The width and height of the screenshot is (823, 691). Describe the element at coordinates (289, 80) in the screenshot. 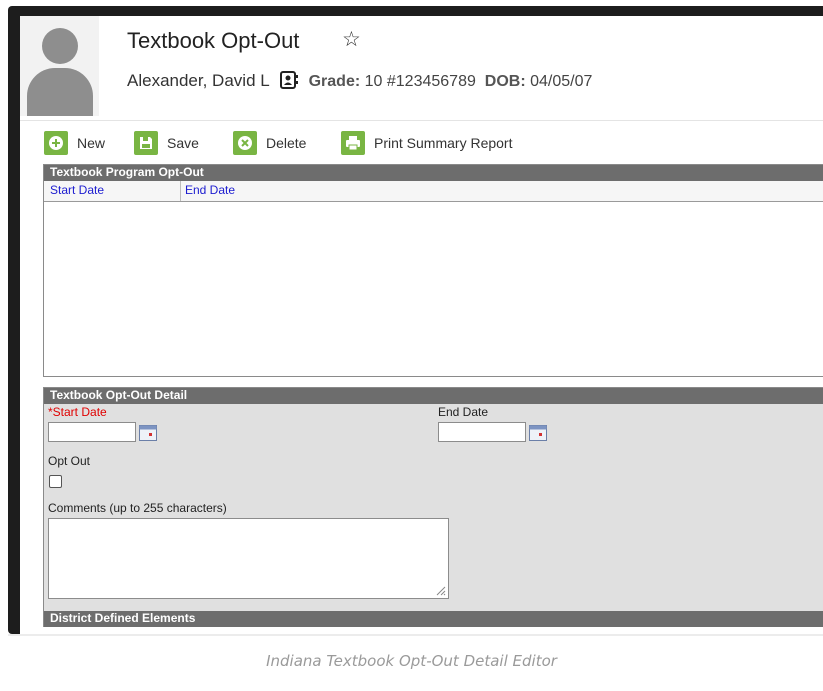

I see `contact-card-icon` at that location.